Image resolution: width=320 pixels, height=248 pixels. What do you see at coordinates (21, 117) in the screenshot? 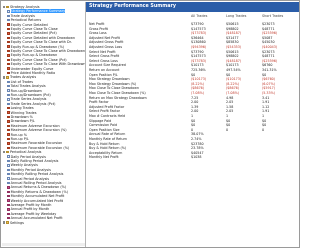
I see `tree-item-label: Drawdown %` at bounding box center [21, 117].